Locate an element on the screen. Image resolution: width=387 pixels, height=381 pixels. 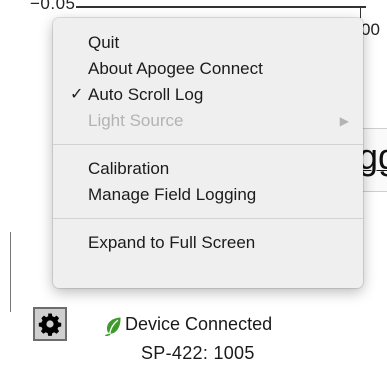
menu-item-light-source: Light Source ▶ is located at coordinates (208, 121).